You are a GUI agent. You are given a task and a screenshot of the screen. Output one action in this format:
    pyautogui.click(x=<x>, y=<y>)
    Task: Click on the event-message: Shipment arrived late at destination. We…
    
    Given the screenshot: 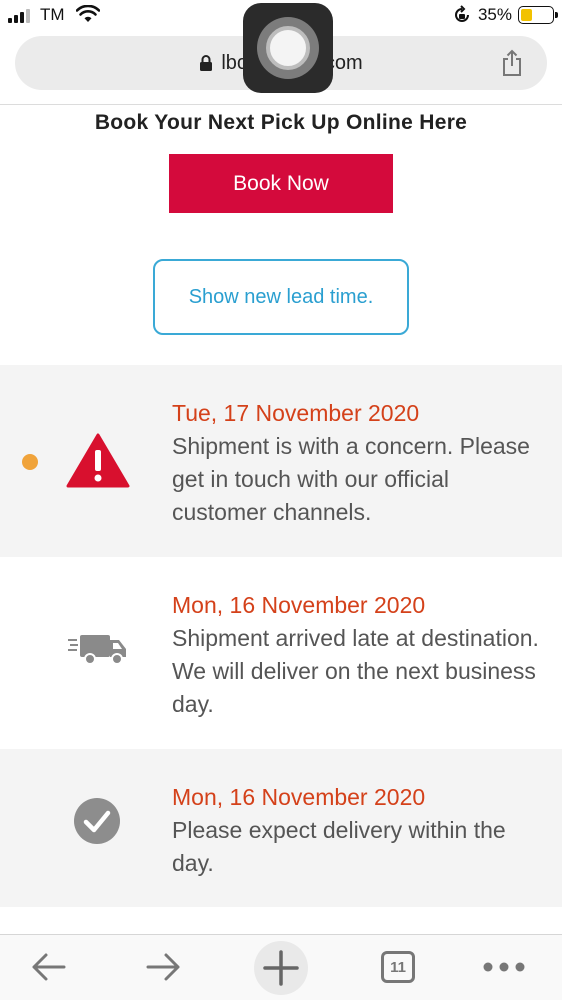 What is the action you would take?
    pyautogui.click(x=355, y=671)
    